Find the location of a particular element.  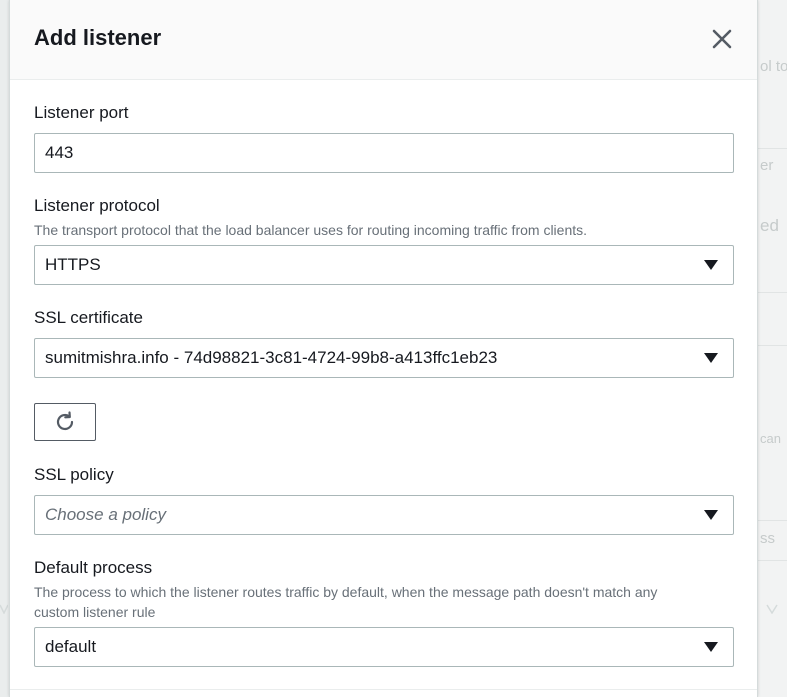

background-text-fragment: ed is located at coordinates (769, 225).